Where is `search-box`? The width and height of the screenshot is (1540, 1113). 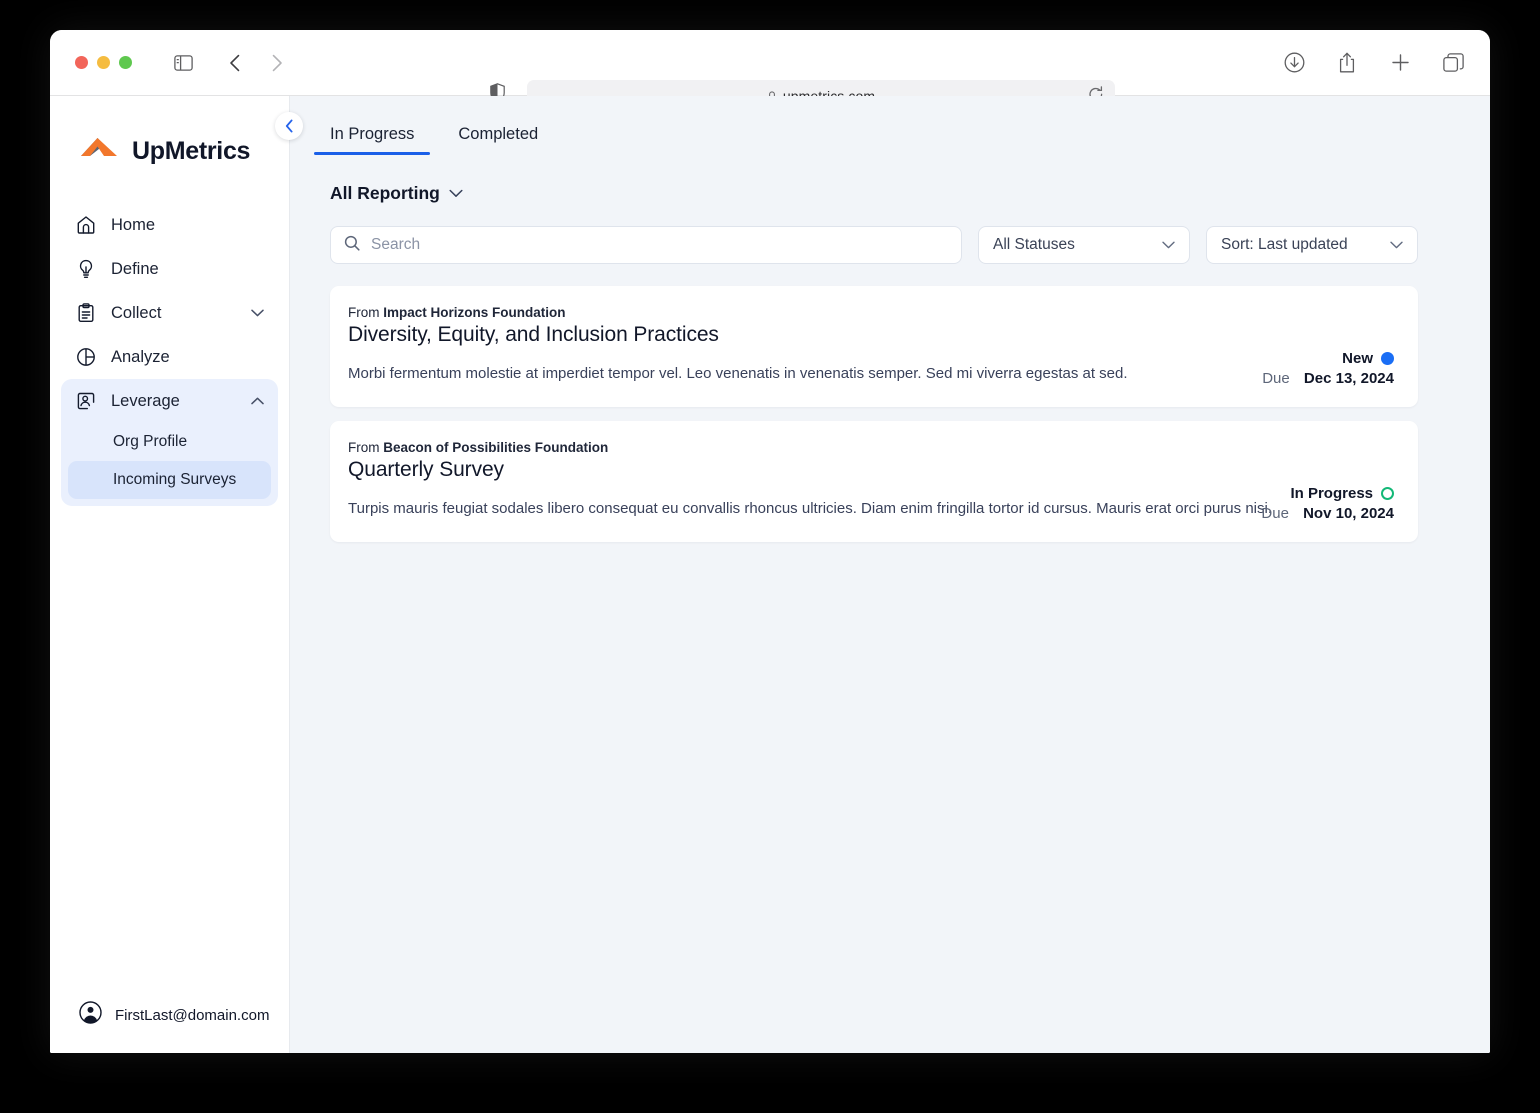 search-box is located at coordinates (646, 245).